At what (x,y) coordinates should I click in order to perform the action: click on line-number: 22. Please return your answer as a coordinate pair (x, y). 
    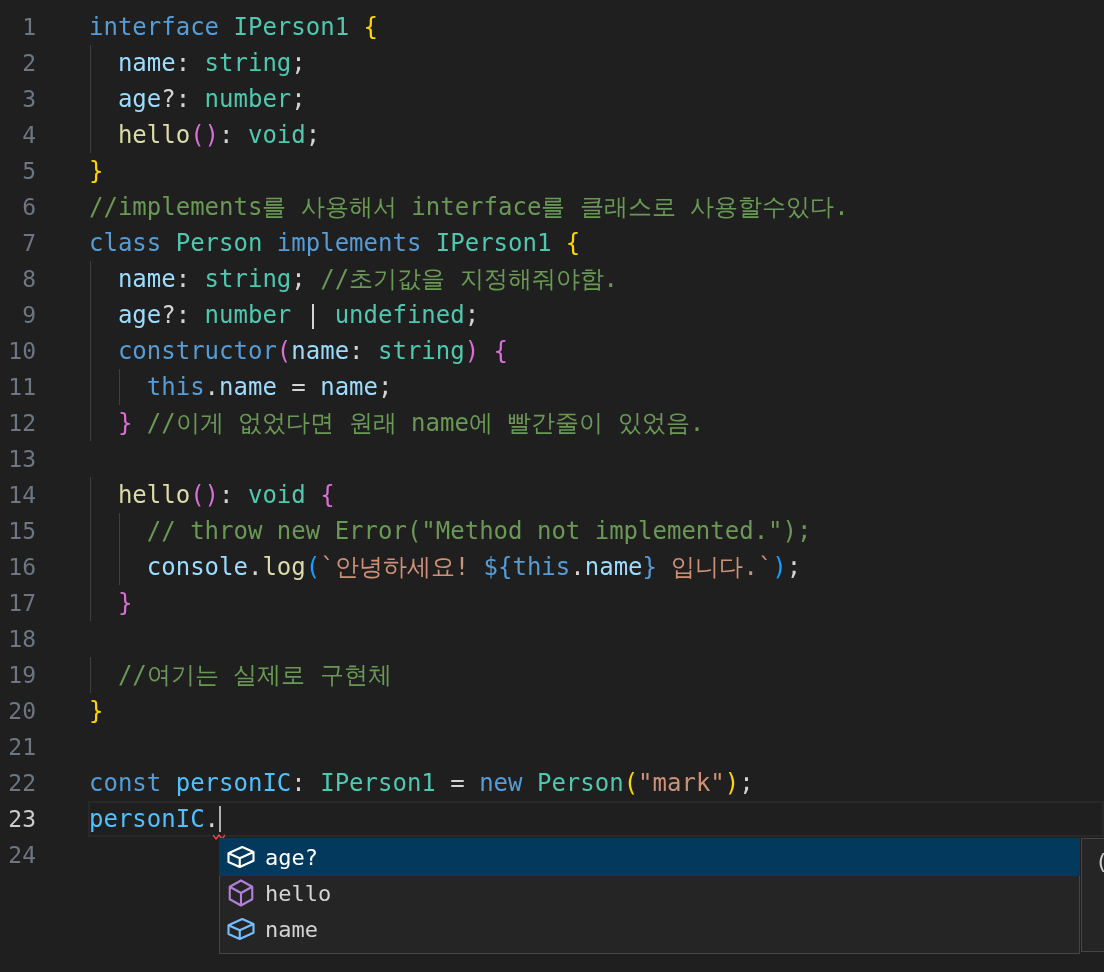
    Looking at the image, I should click on (21, 783).